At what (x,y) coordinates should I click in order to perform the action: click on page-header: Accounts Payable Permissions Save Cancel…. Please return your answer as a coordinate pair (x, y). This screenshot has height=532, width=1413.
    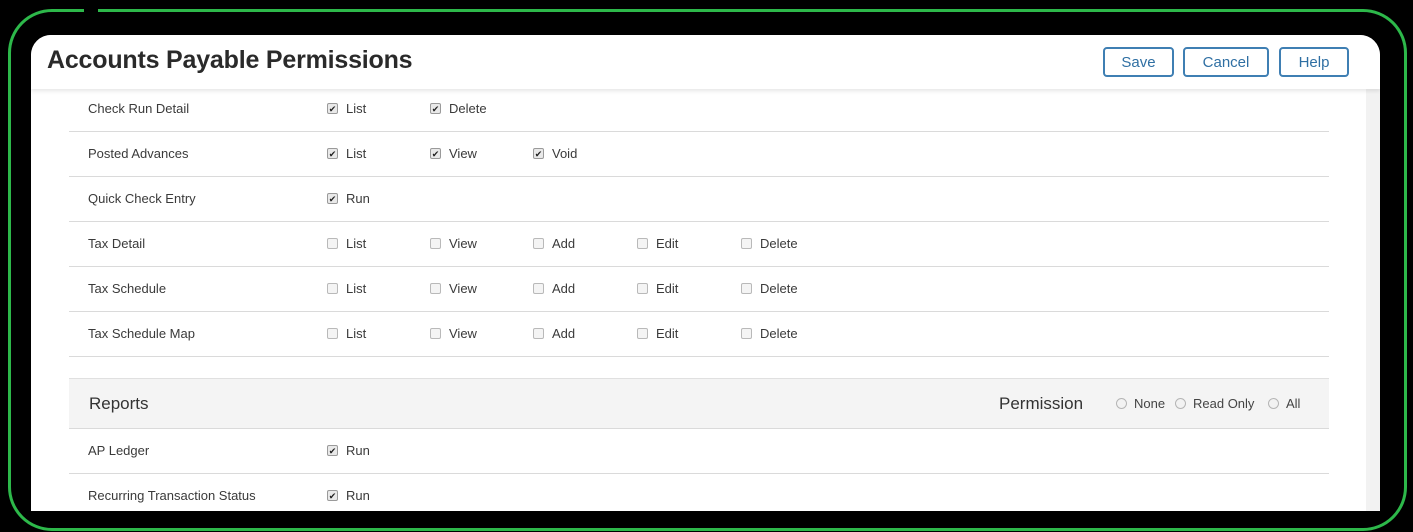
    Looking at the image, I should click on (705, 62).